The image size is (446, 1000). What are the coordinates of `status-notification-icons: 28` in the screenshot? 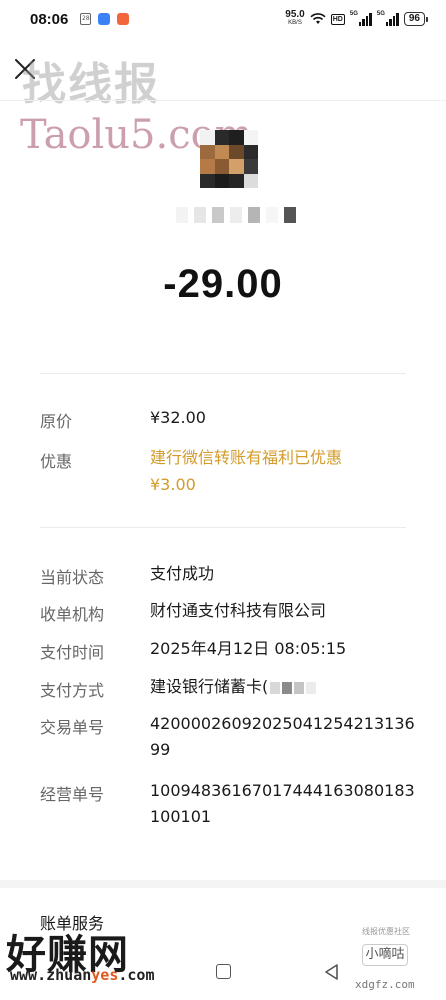 It's located at (105, 19).